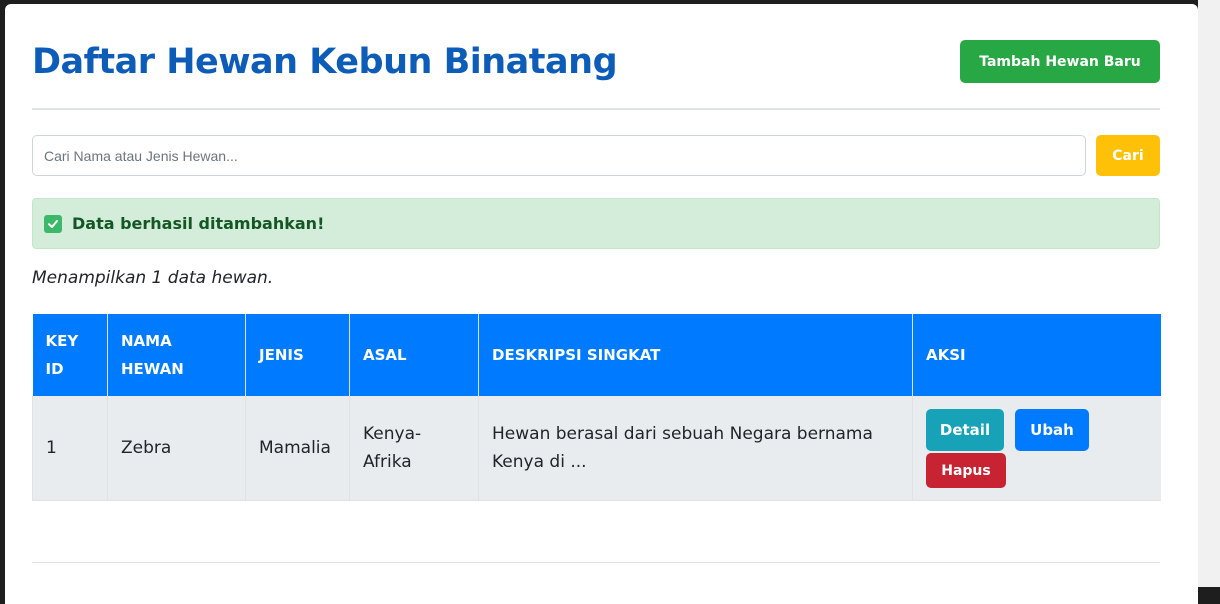 The height and width of the screenshot is (604, 1220). Describe the element at coordinates (176, 448) in the screenshot. I see `cell-nama: Zebra` at that location.